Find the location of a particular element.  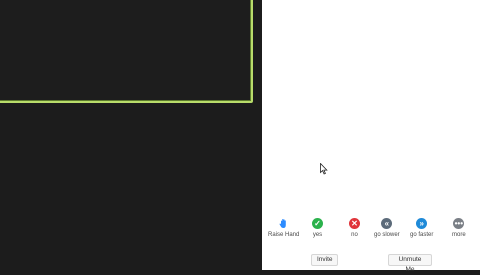

go-faster-button: » go faster is located at coordinates (421, 228).